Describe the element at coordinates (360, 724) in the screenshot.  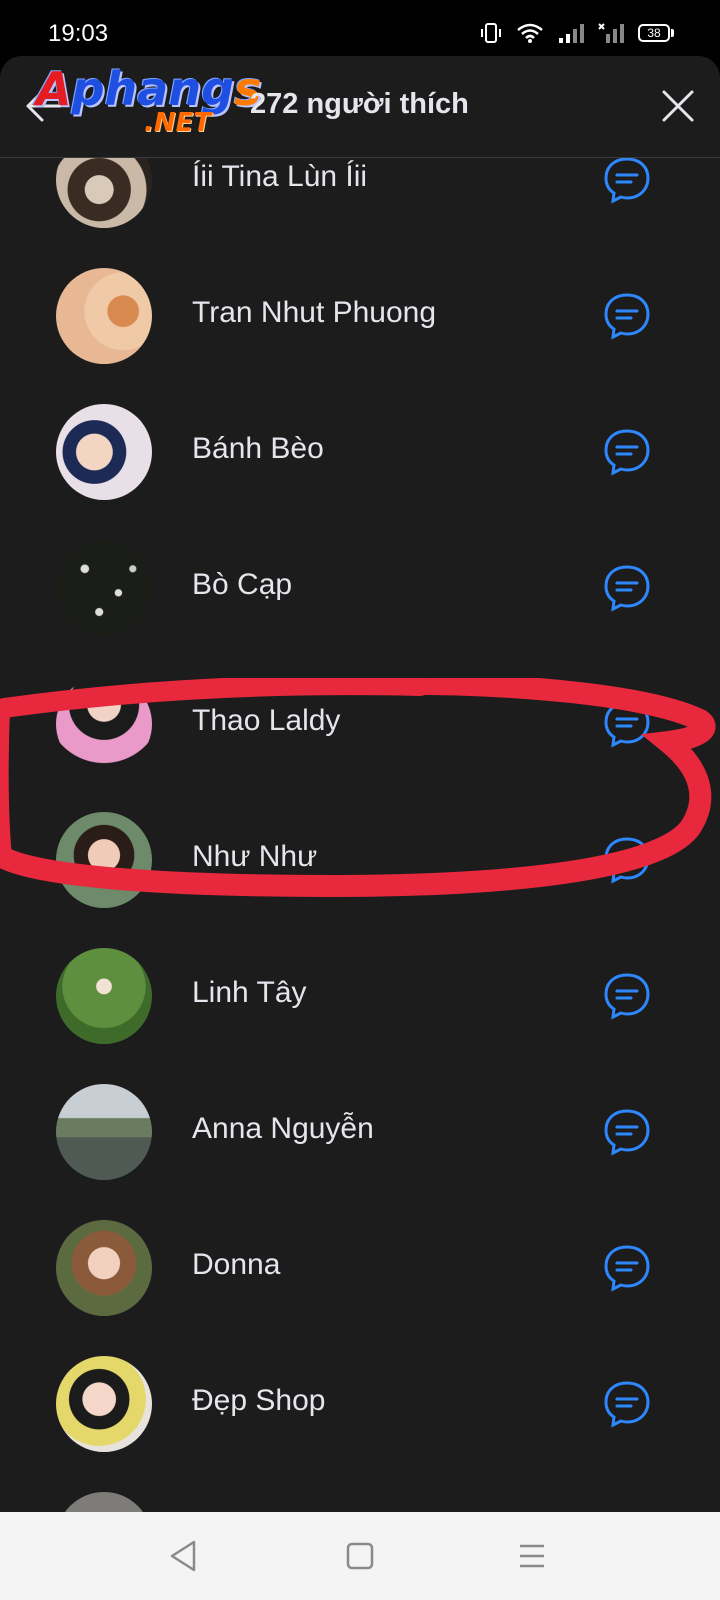
I see `list-item: Thao Laldy` at that location.